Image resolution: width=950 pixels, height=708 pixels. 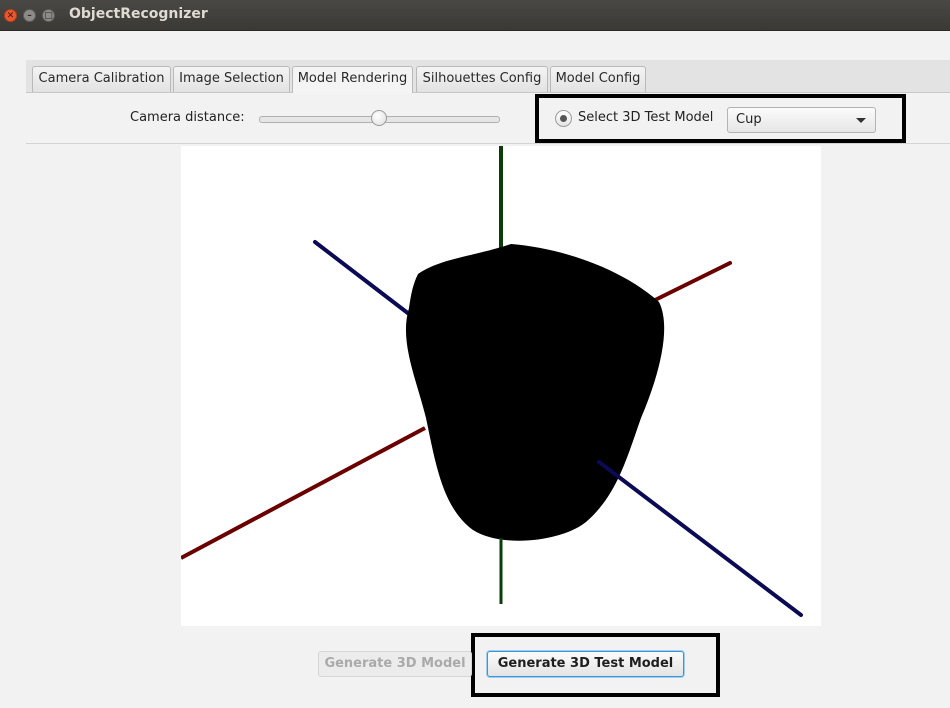 What do you see at coordinates (48, 15) in the screenshot?
I see `window-maximize-button: □` at bounding box center [48, 15].